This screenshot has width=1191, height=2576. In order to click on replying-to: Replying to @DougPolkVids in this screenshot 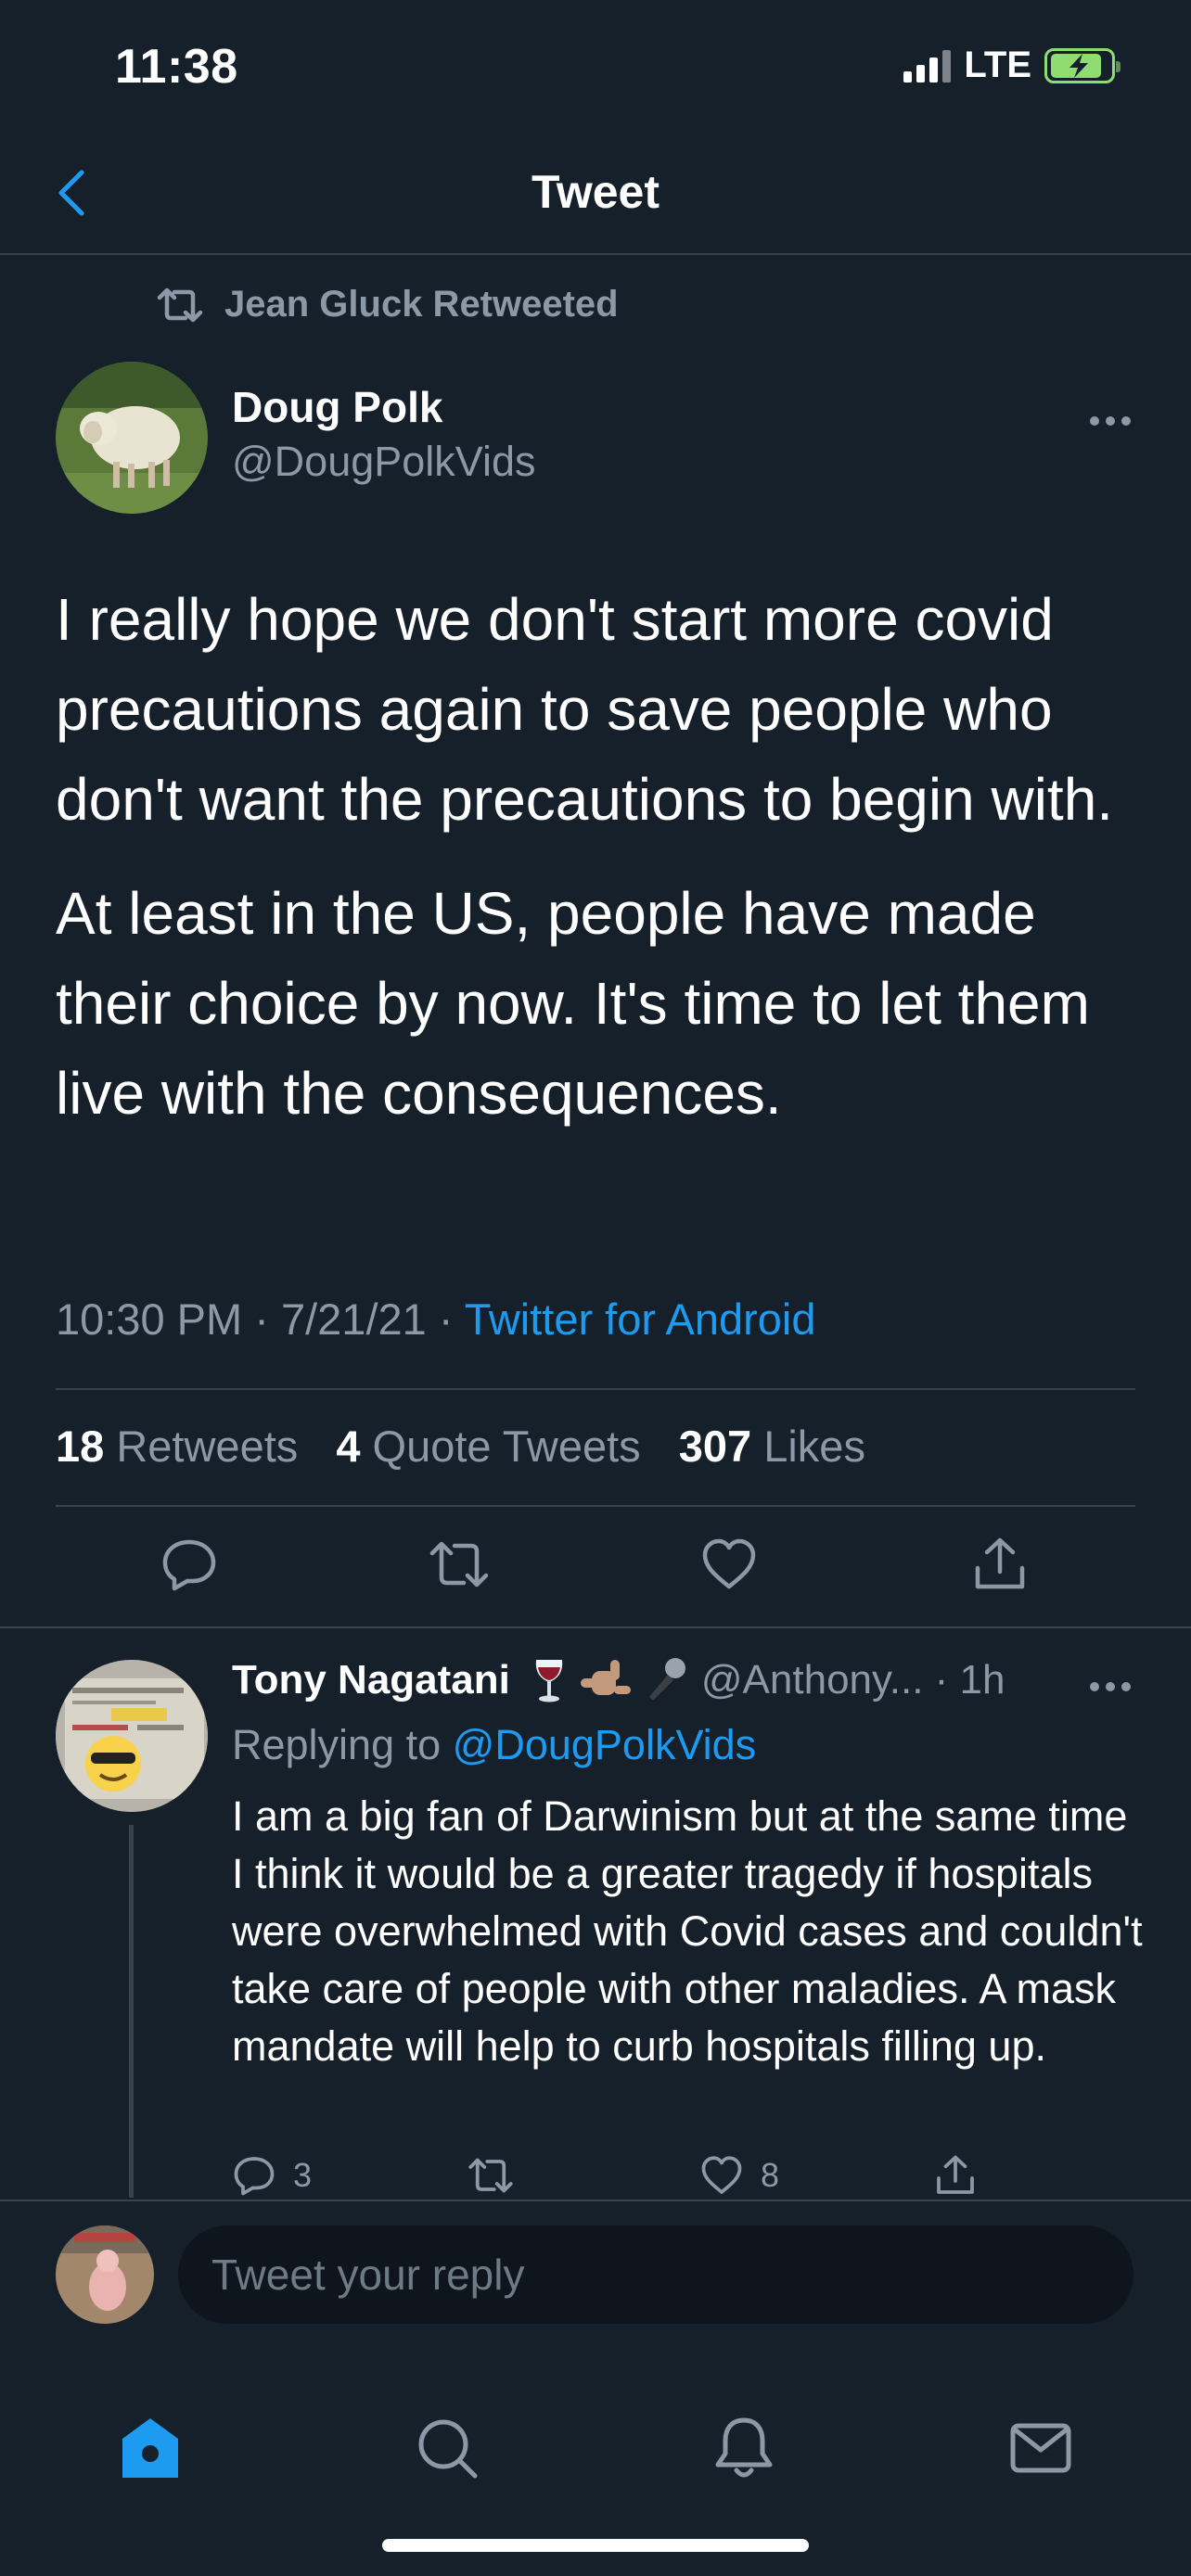, I will do `click(495, 1745)`.